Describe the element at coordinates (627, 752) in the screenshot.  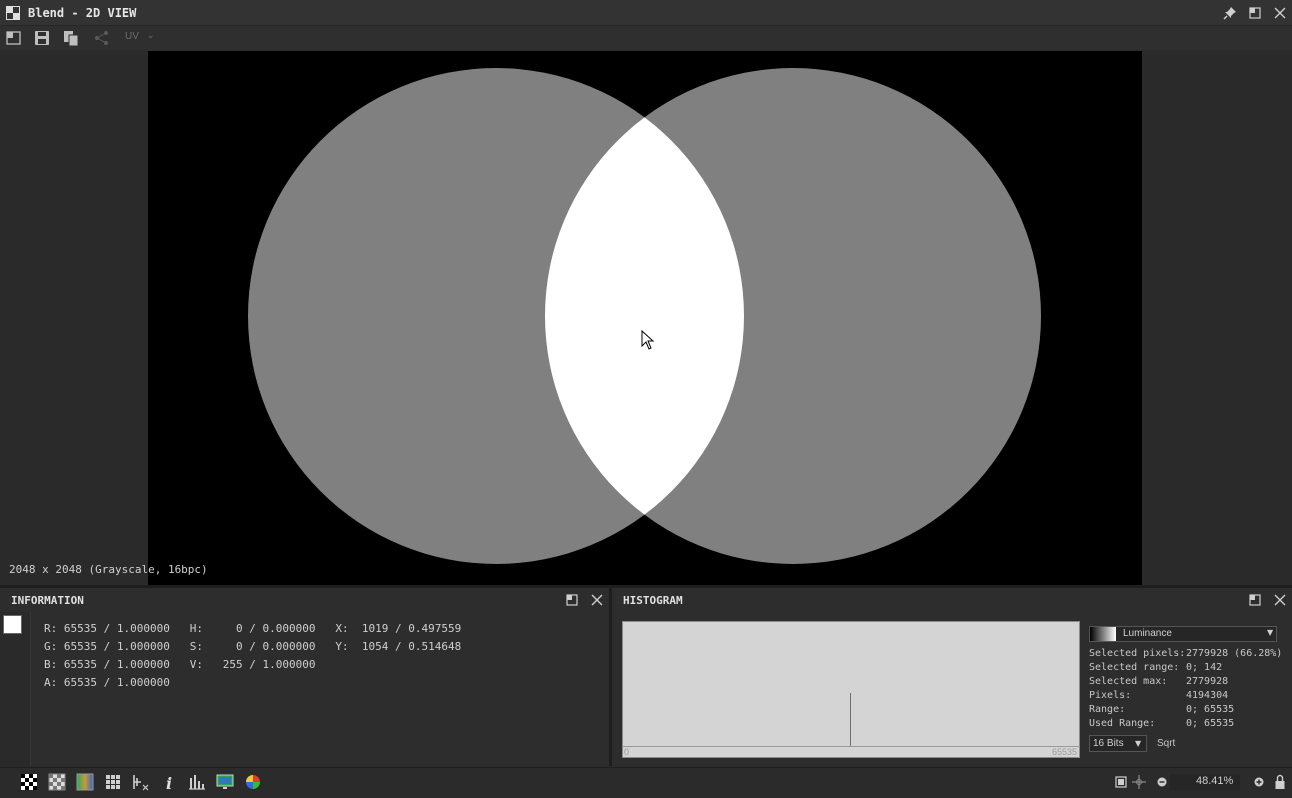
I see `histogram-axis-min: 0` at that location.